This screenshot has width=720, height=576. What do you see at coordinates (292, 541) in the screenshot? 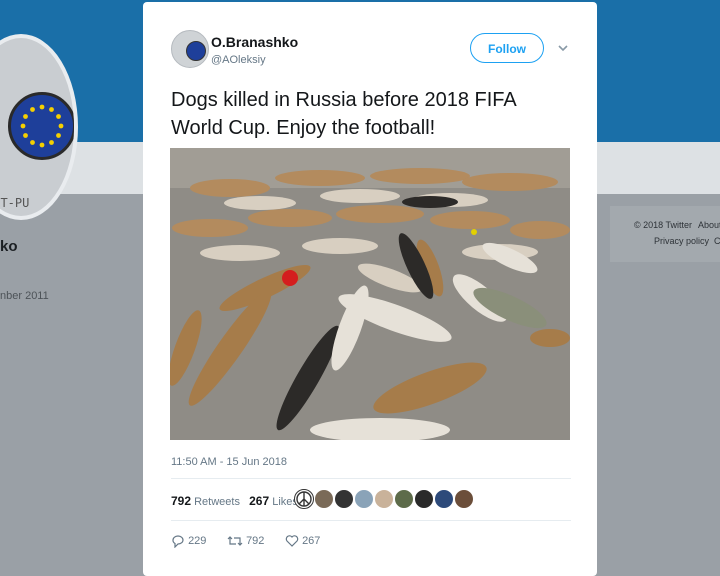
I see `heart-icon` at bounding box center [292, 541].